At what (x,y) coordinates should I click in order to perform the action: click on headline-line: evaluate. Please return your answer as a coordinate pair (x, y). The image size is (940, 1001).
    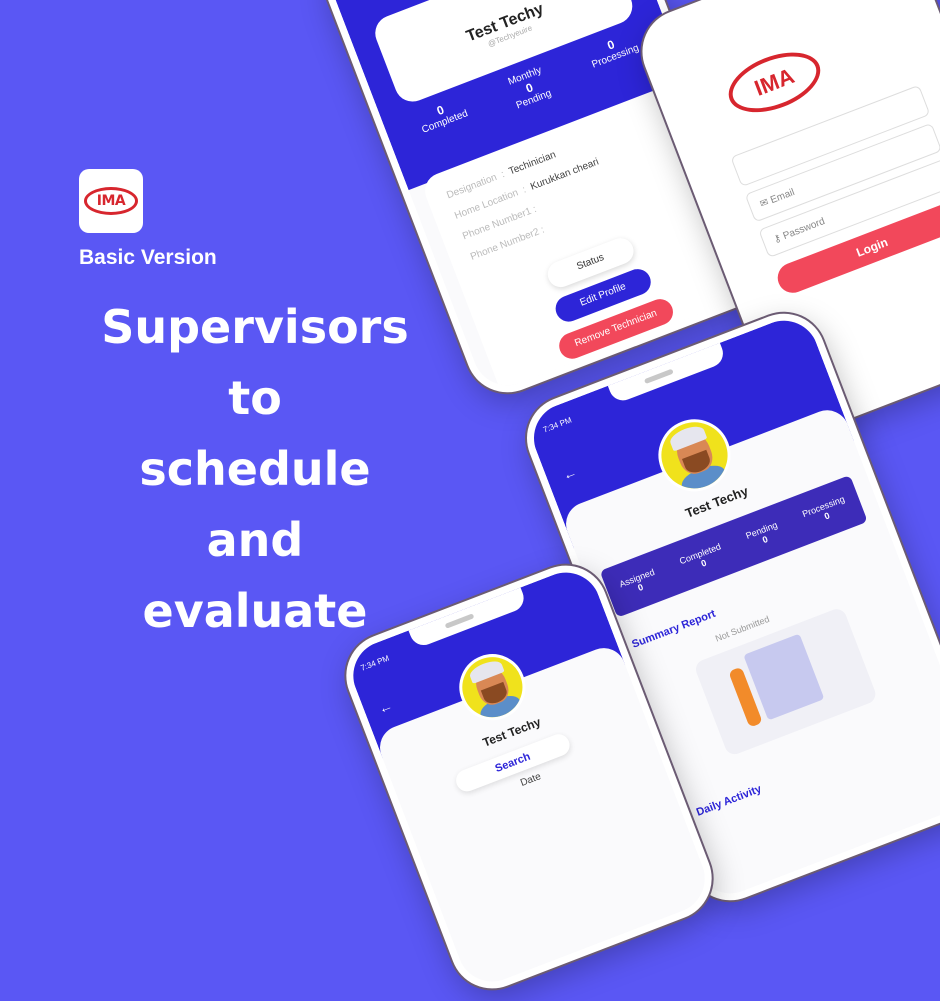
    Looking at the image, I should click on (255, 611).